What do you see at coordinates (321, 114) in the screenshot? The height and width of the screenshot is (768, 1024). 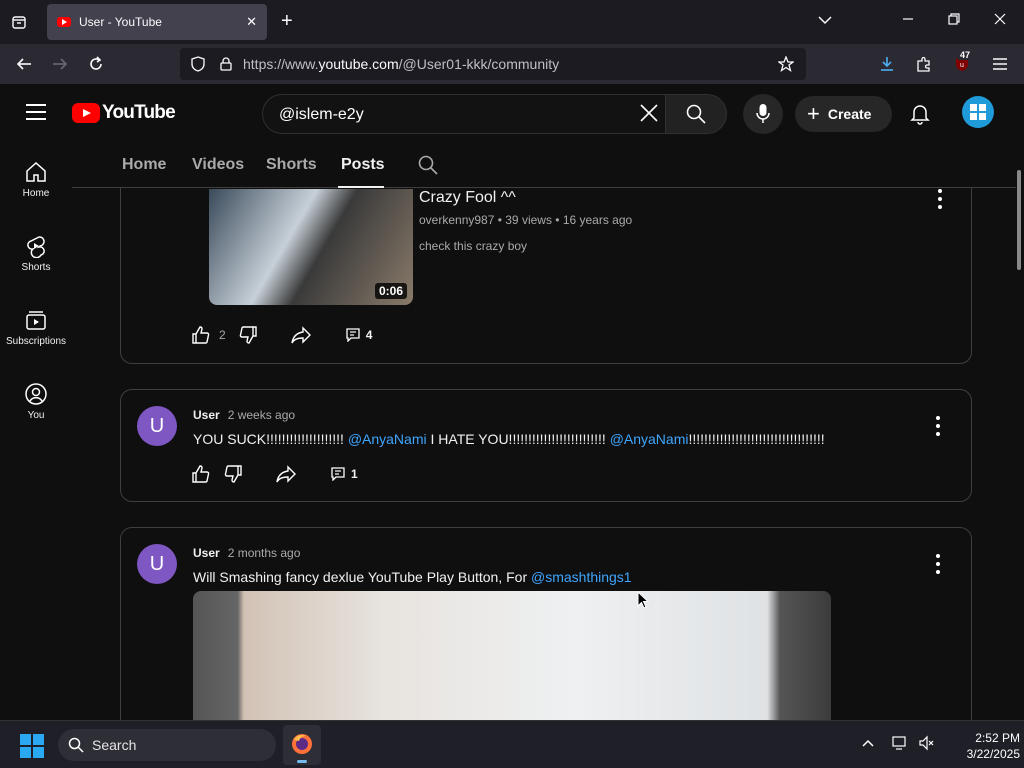 I see `search-value: @islem-e2y` at bounding box center [321, 114].